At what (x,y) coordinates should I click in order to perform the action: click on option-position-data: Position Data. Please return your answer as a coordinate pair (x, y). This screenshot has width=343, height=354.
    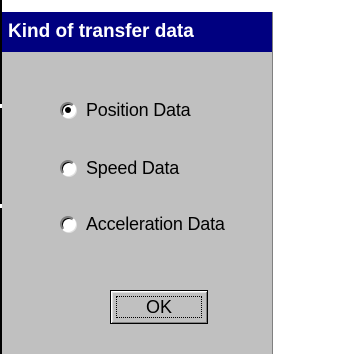
    Looking at the image, I should click on (125, 110).